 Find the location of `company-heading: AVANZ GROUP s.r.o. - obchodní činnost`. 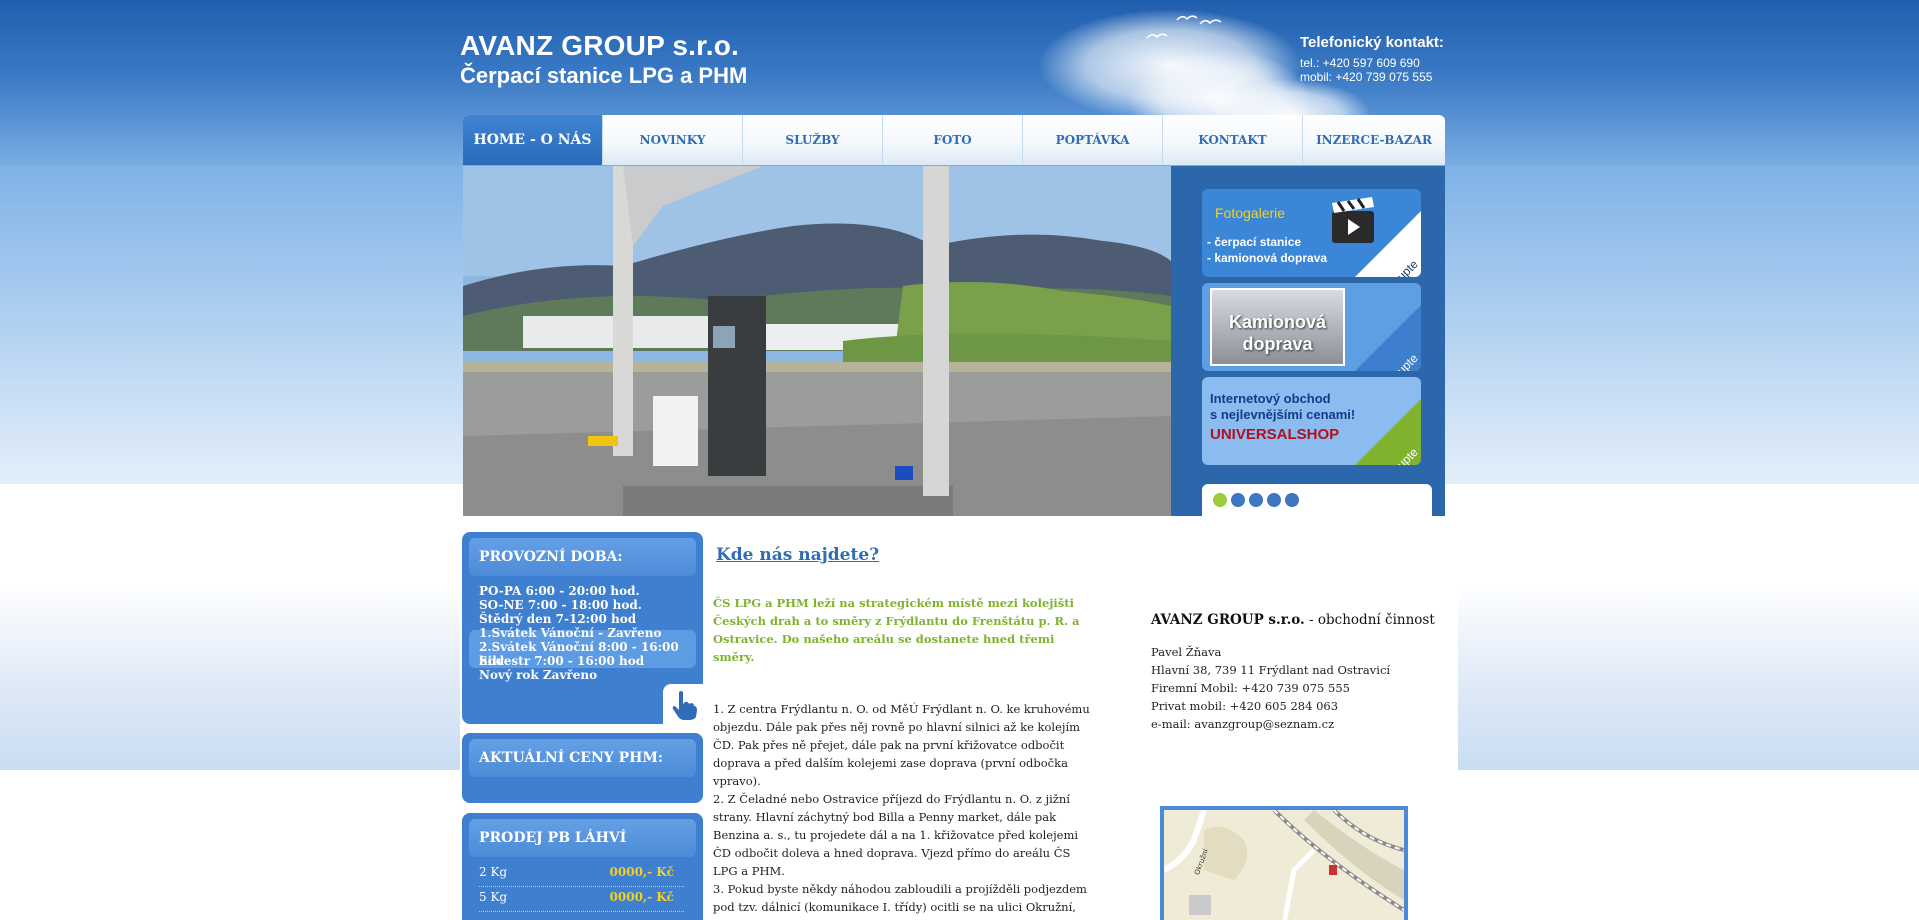

company-heading: AVANZ GROUP s.r.o. - obchodní činnost is located at coordinates (1293, 620).